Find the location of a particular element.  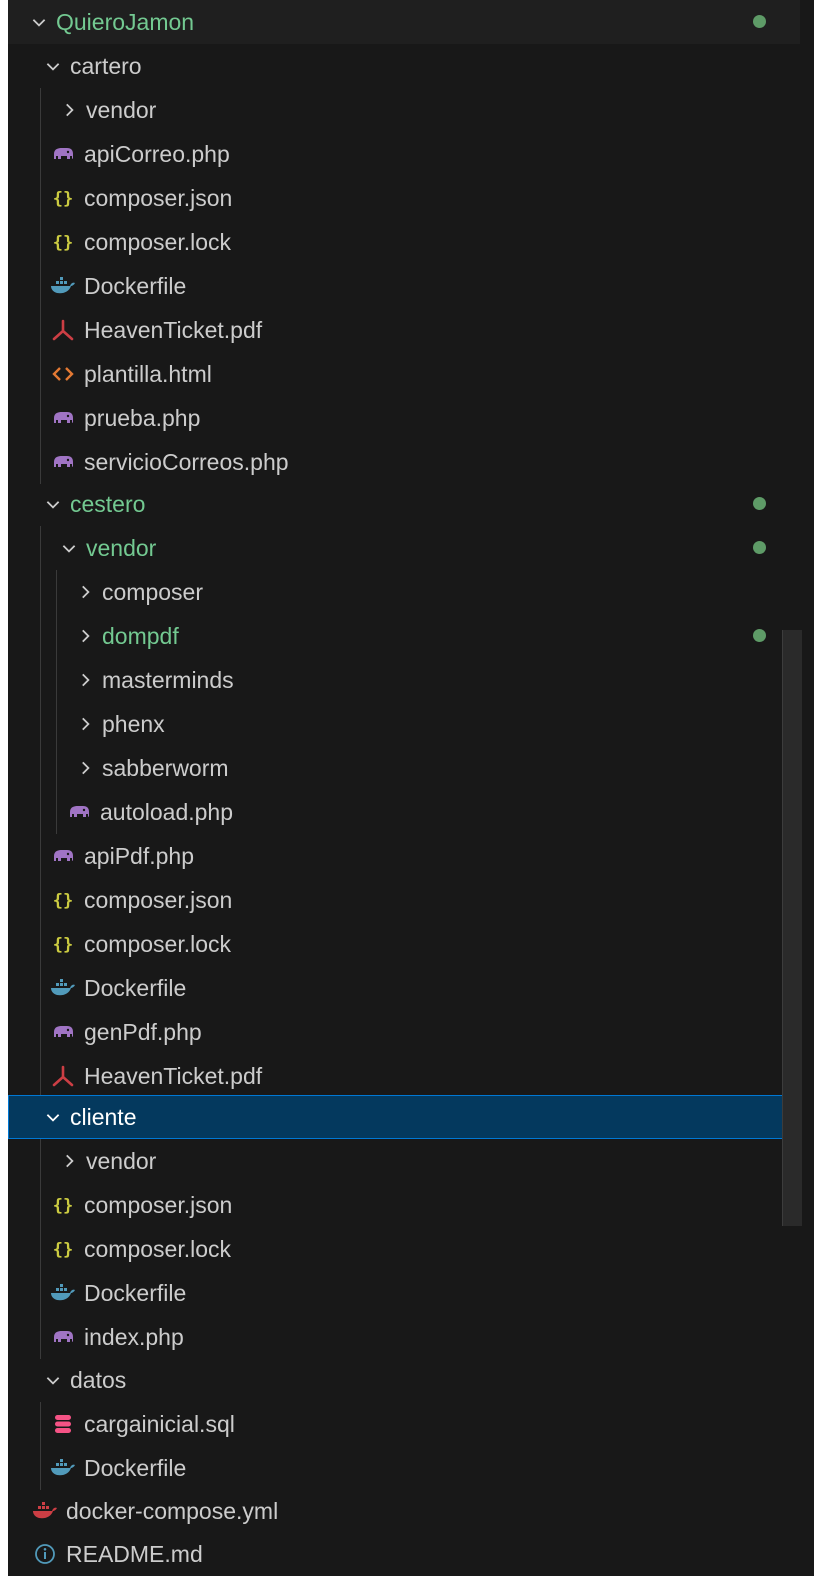

tree-folder: sabberworm is located at coordinates (404, 768).